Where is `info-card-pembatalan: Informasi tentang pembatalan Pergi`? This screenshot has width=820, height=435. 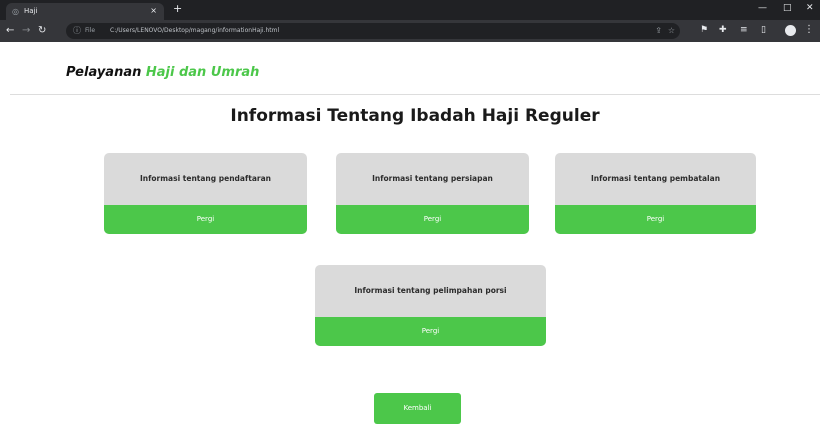
info-card-pembatalan: Informasi tentang pembatalan Pergi is located at coordinates (655, 193).